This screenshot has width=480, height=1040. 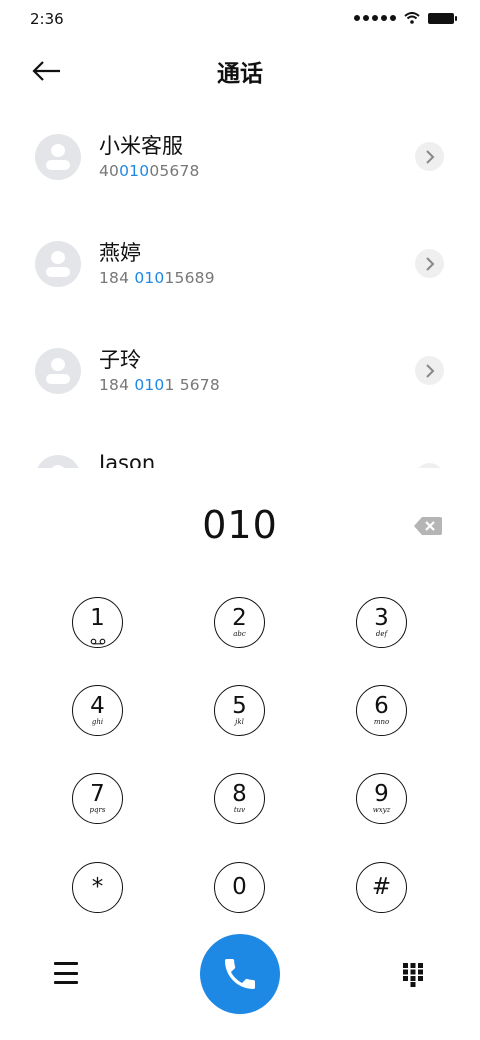 What do you see at coordinates (442, 18) in the screenshot?
I see `battery-icon` at bounding box center [442, 18].